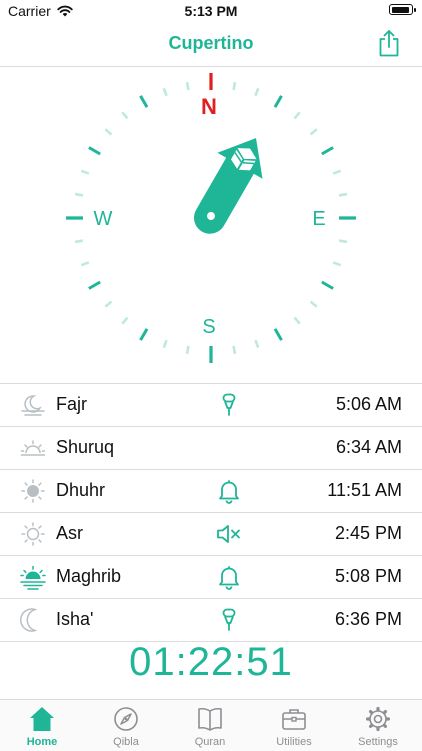 Image resolution: width=422 pixels, height=751 pixels. What do you see at coordinates (126, 742) in the screenshot?
I see `tab-label: Qibla` at bounding box center [126, 742].